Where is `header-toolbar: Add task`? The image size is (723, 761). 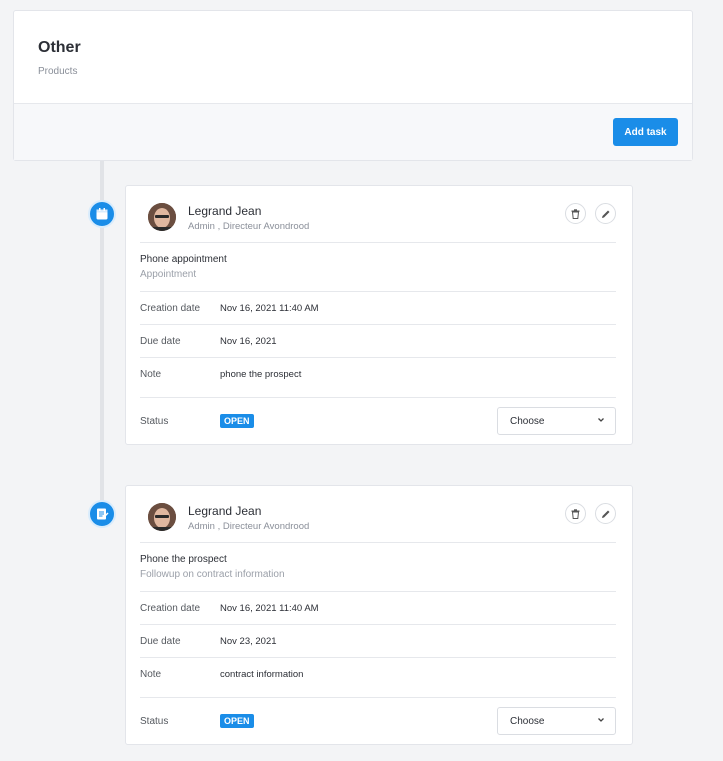 header-toolbar: Add task is located at coordinates (353, 132).